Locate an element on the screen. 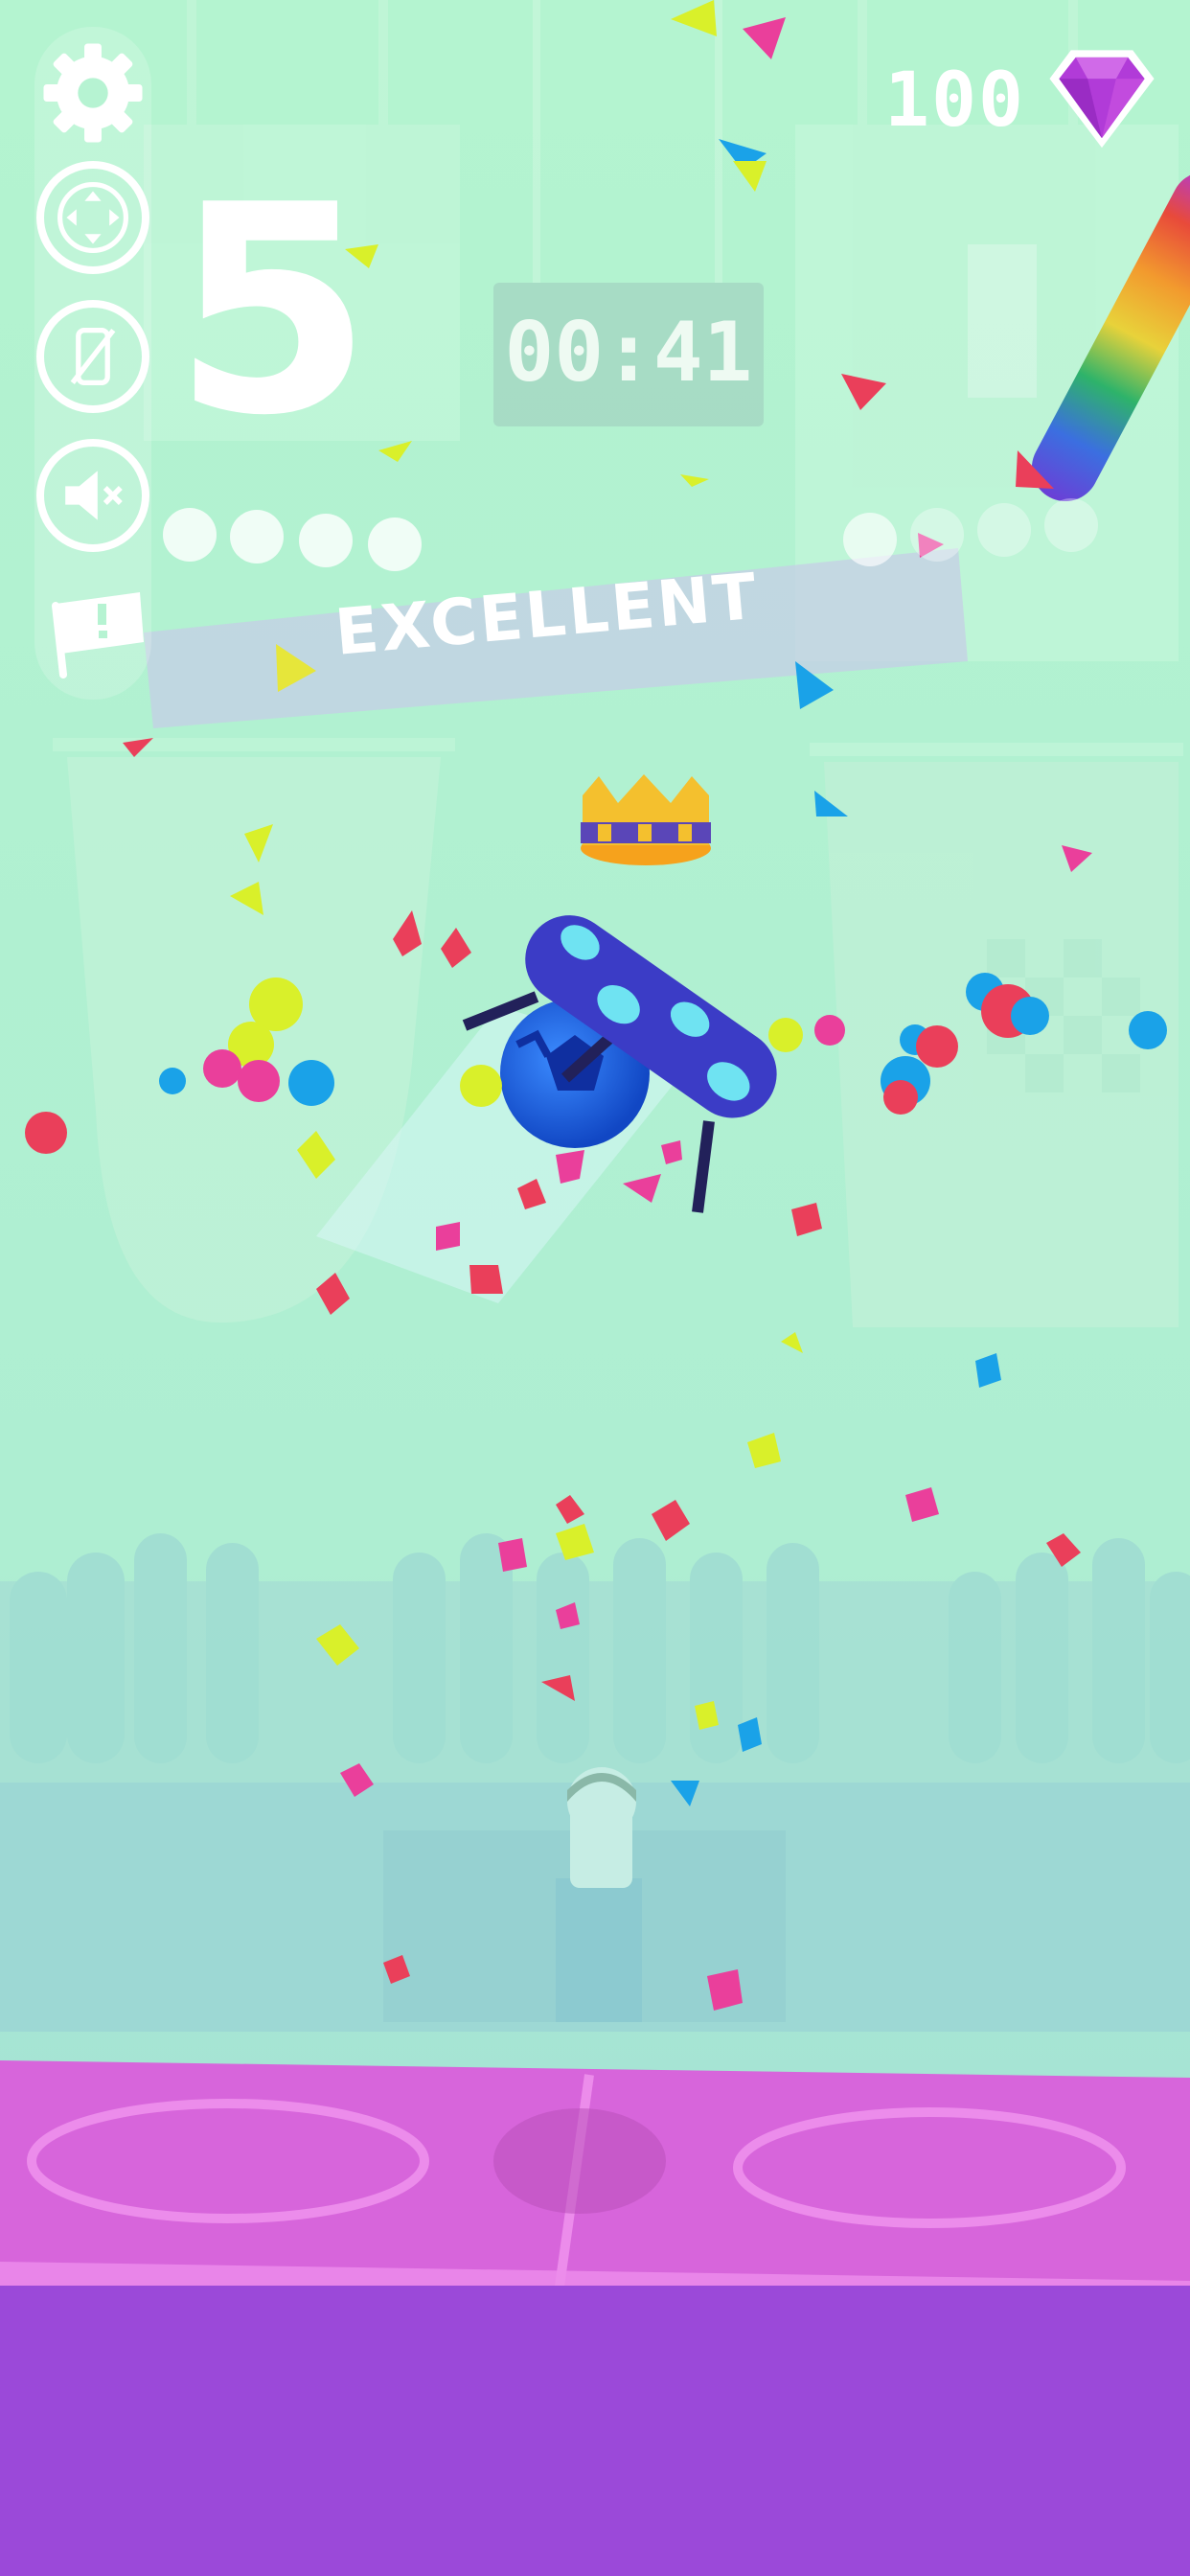 The height and width of the screenshot is (2576, 1190). settings-button is located at coordinates (93, 93).